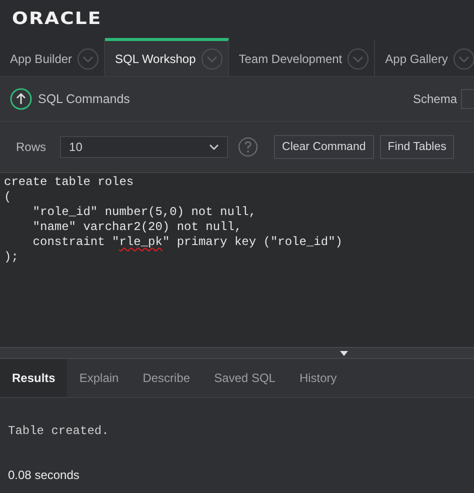 The width and height of the screenshot is (474, 493). I want to click on result-tab: Describe, so click(166, 378).